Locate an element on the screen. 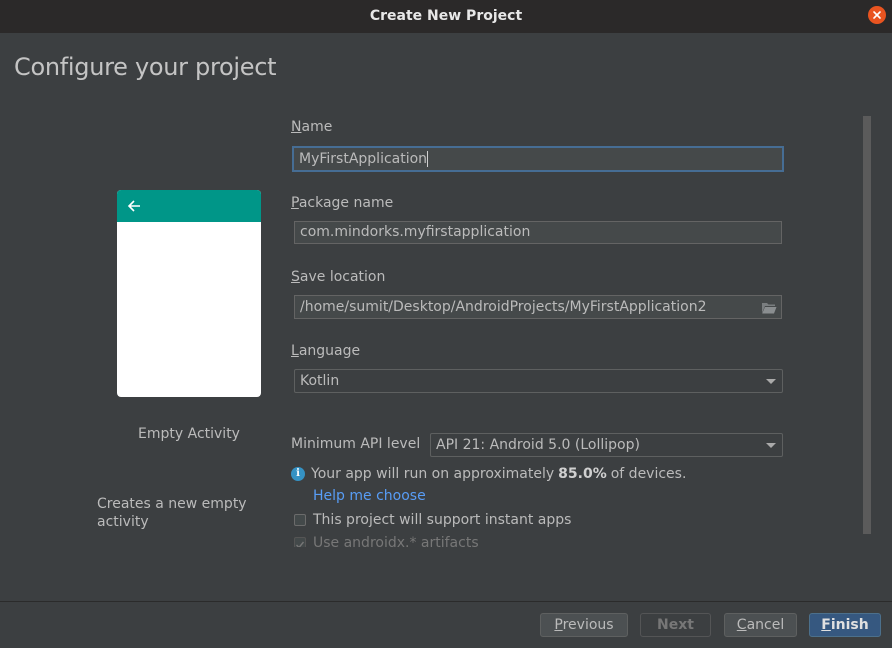  instant-apps-label: This project will support instant apps is located at coordinates (442, 520).